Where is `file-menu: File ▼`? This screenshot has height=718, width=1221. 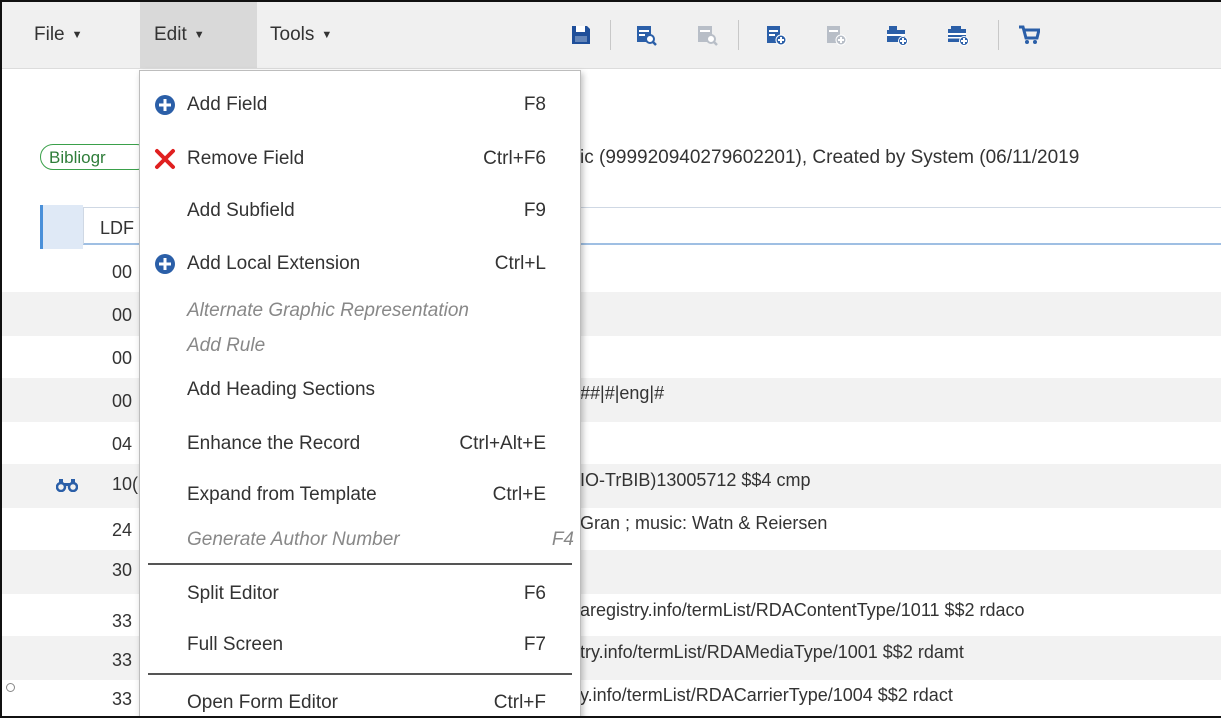 file-menu: File ▼ is located at coordinates (58, 35).